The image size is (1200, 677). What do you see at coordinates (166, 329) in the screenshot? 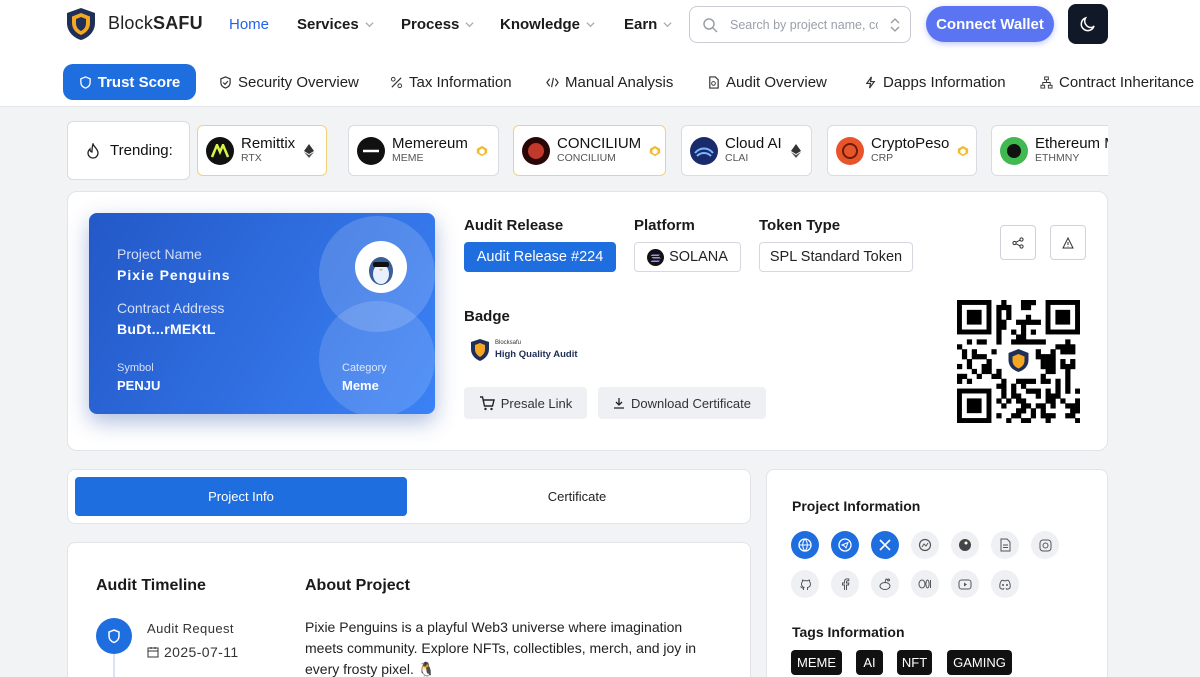
I see `contract-address: BuDt...rMEKtL` at bounding box center [166, 329].